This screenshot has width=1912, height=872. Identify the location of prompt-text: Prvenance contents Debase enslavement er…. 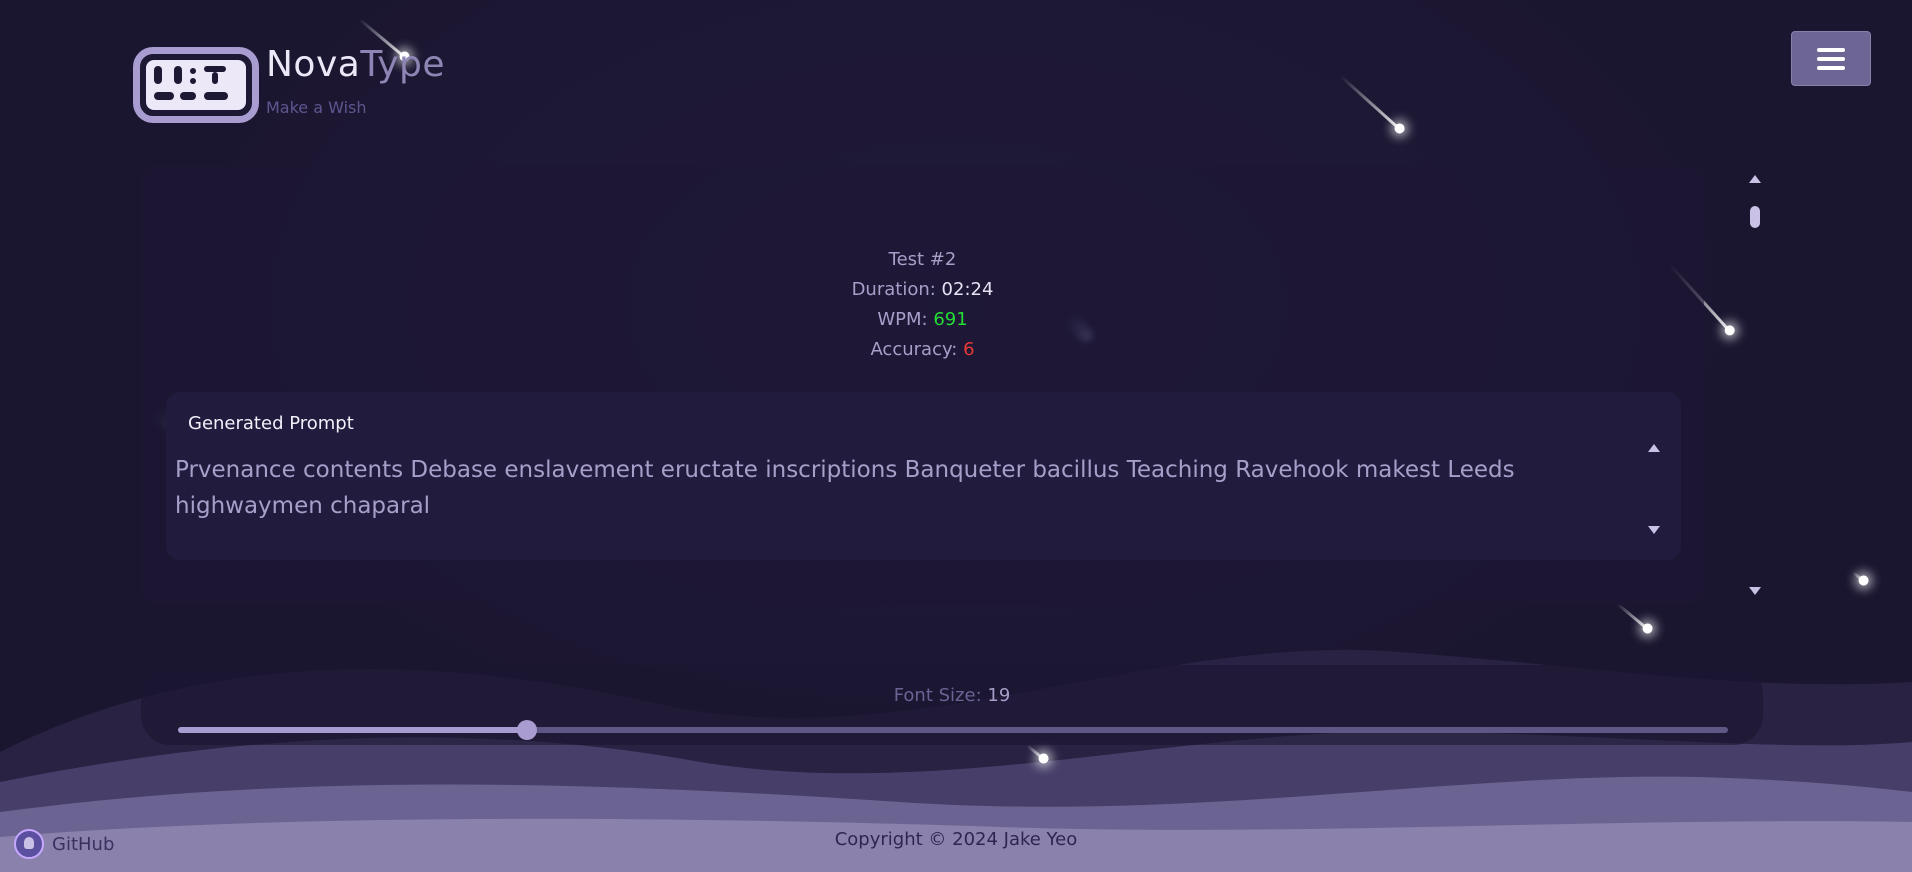
(845, 488).